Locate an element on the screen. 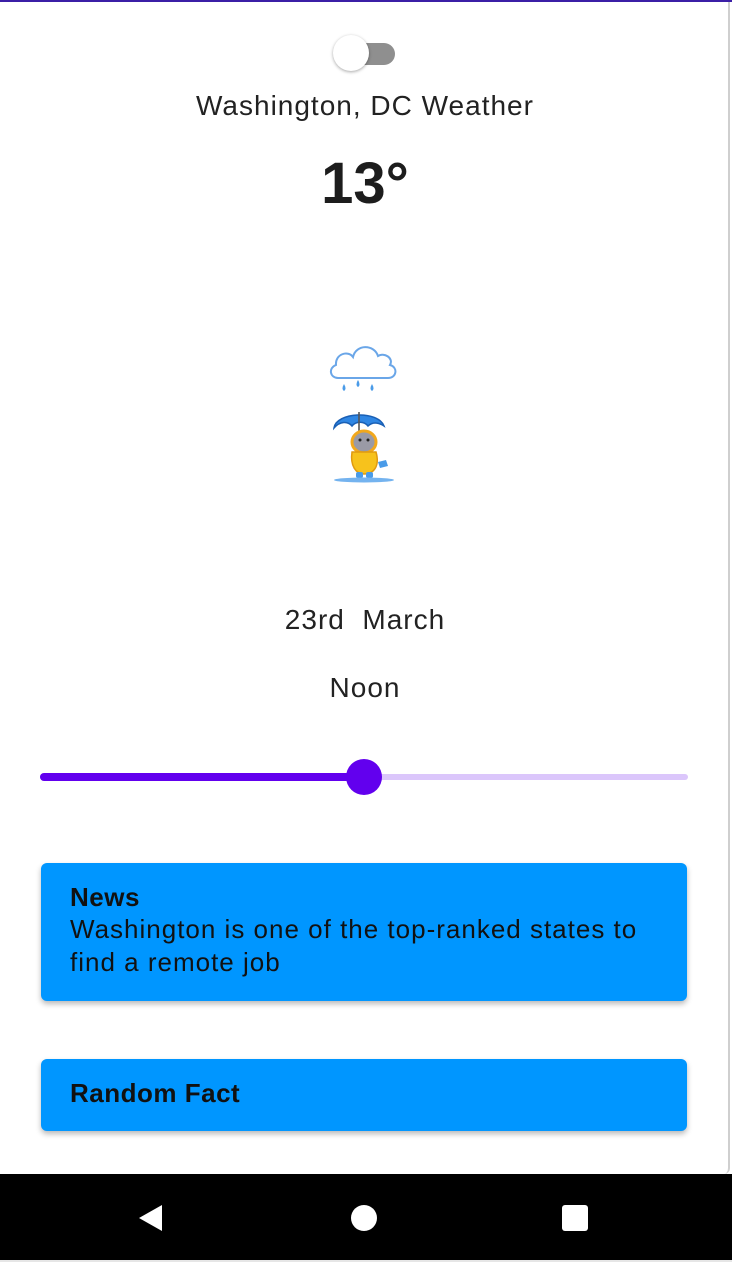 Image resolution: width=732 pixels, height=1262 pixels. system-navigation-bar is located at coordinates (366, 1217).